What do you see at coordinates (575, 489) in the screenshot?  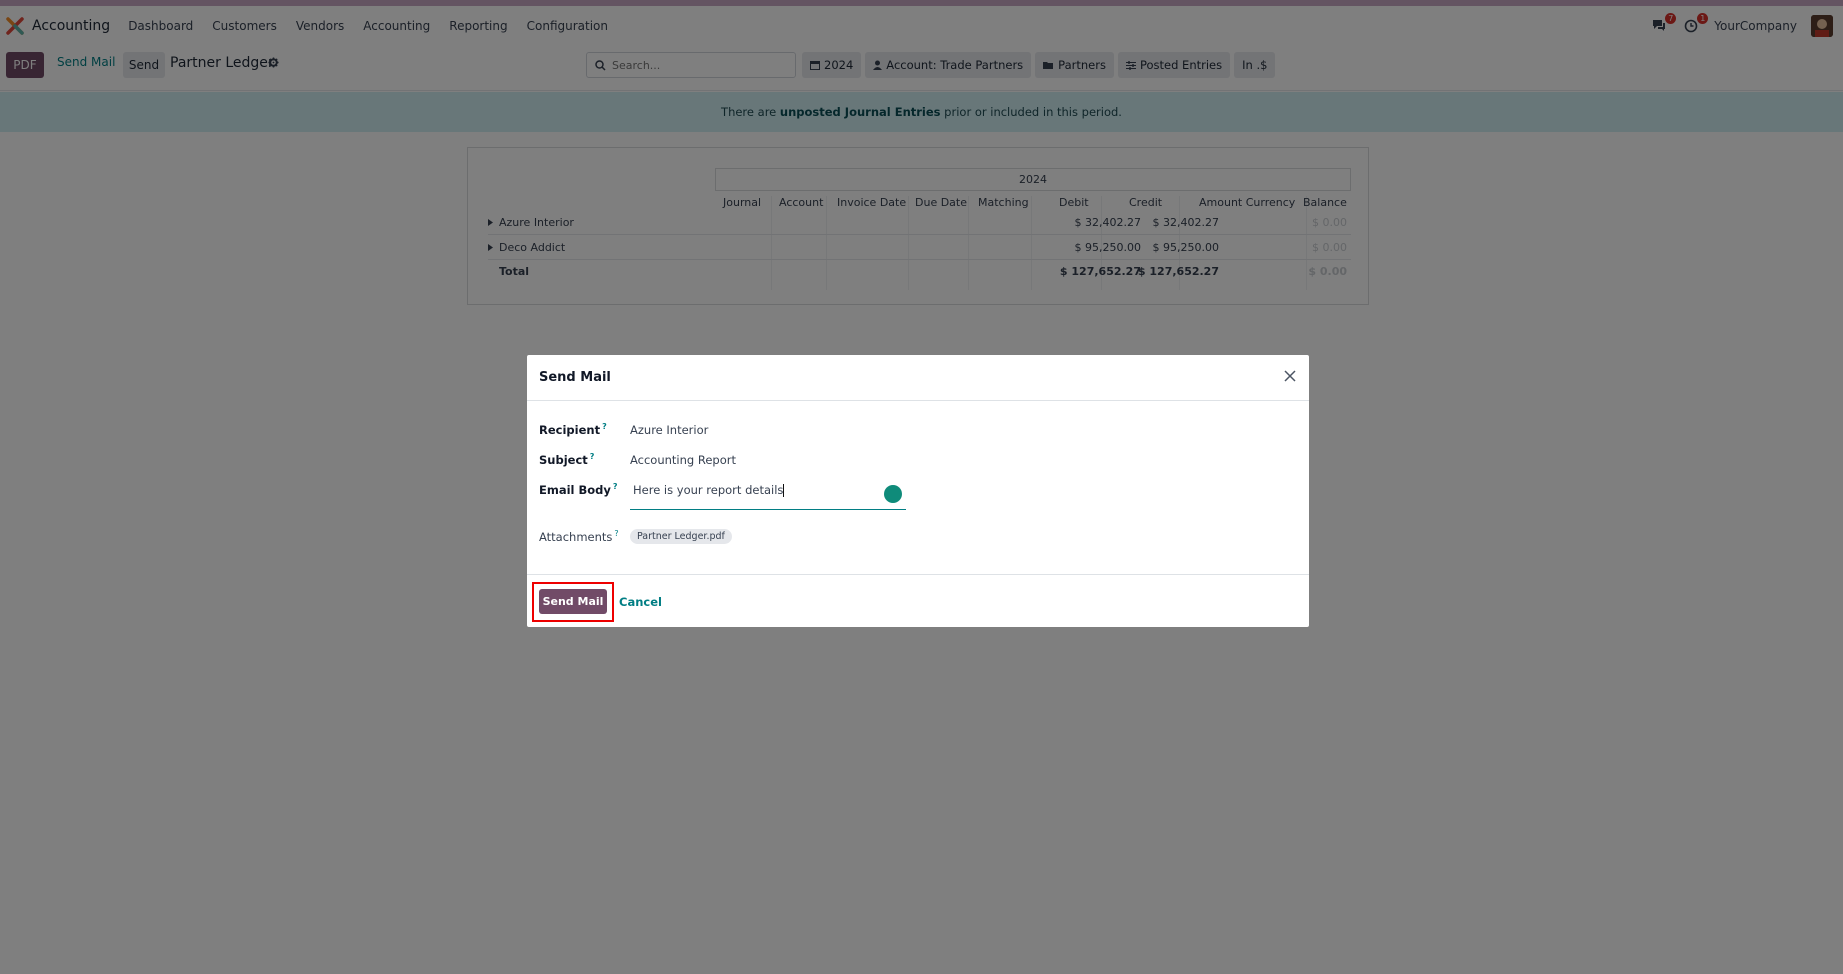 I see `email-body-label-text: Email Body` at bounding box center [575, 489].